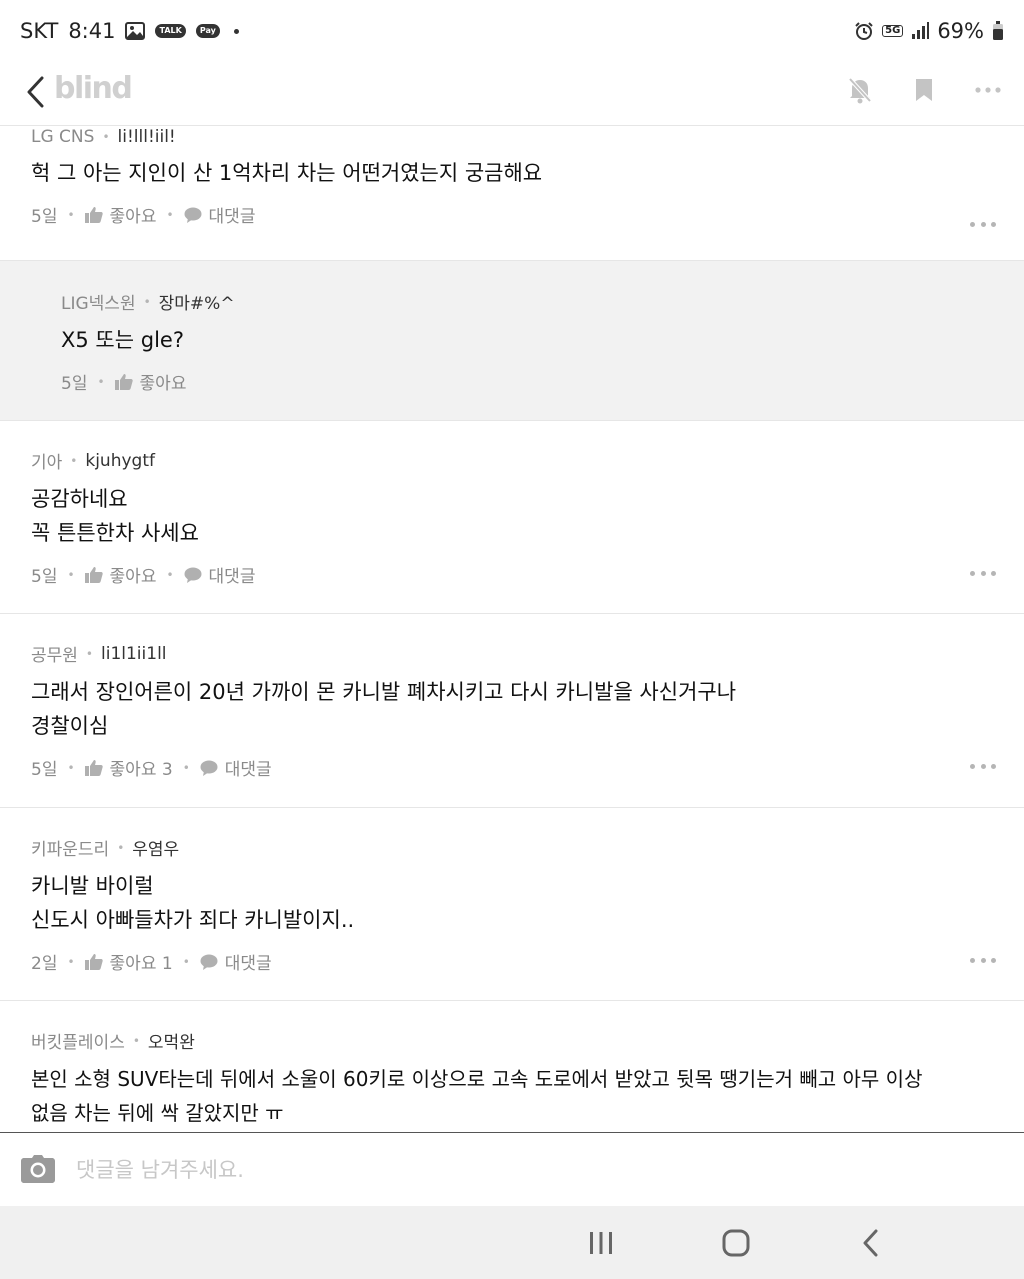 The height and width of the screenshot is (1279, 1024). Describe the element at coordinates (115, 533) in the screenshot. I see `comment-line: 꼭 튼튼한차 사세요` at that location.